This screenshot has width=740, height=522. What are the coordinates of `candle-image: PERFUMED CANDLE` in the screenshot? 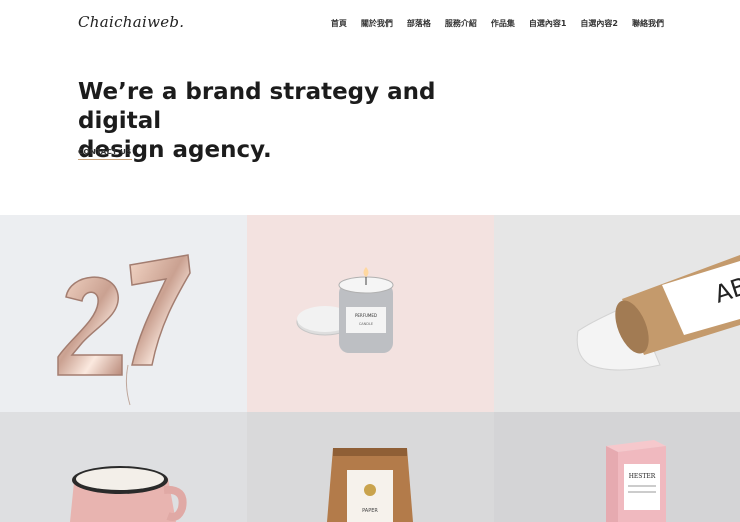 It's located at (345, 310).